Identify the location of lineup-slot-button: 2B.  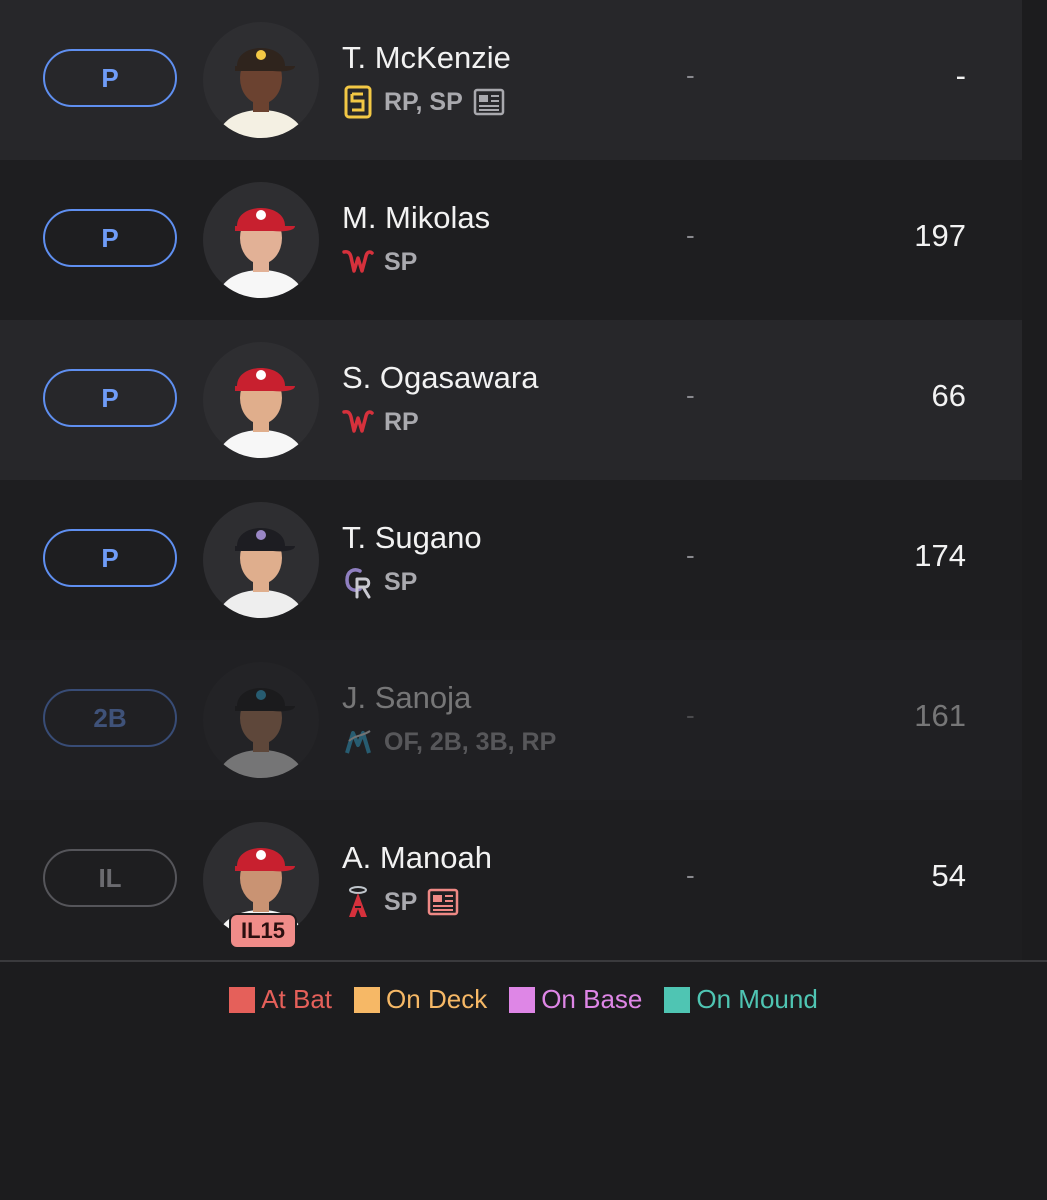
(110, 718).